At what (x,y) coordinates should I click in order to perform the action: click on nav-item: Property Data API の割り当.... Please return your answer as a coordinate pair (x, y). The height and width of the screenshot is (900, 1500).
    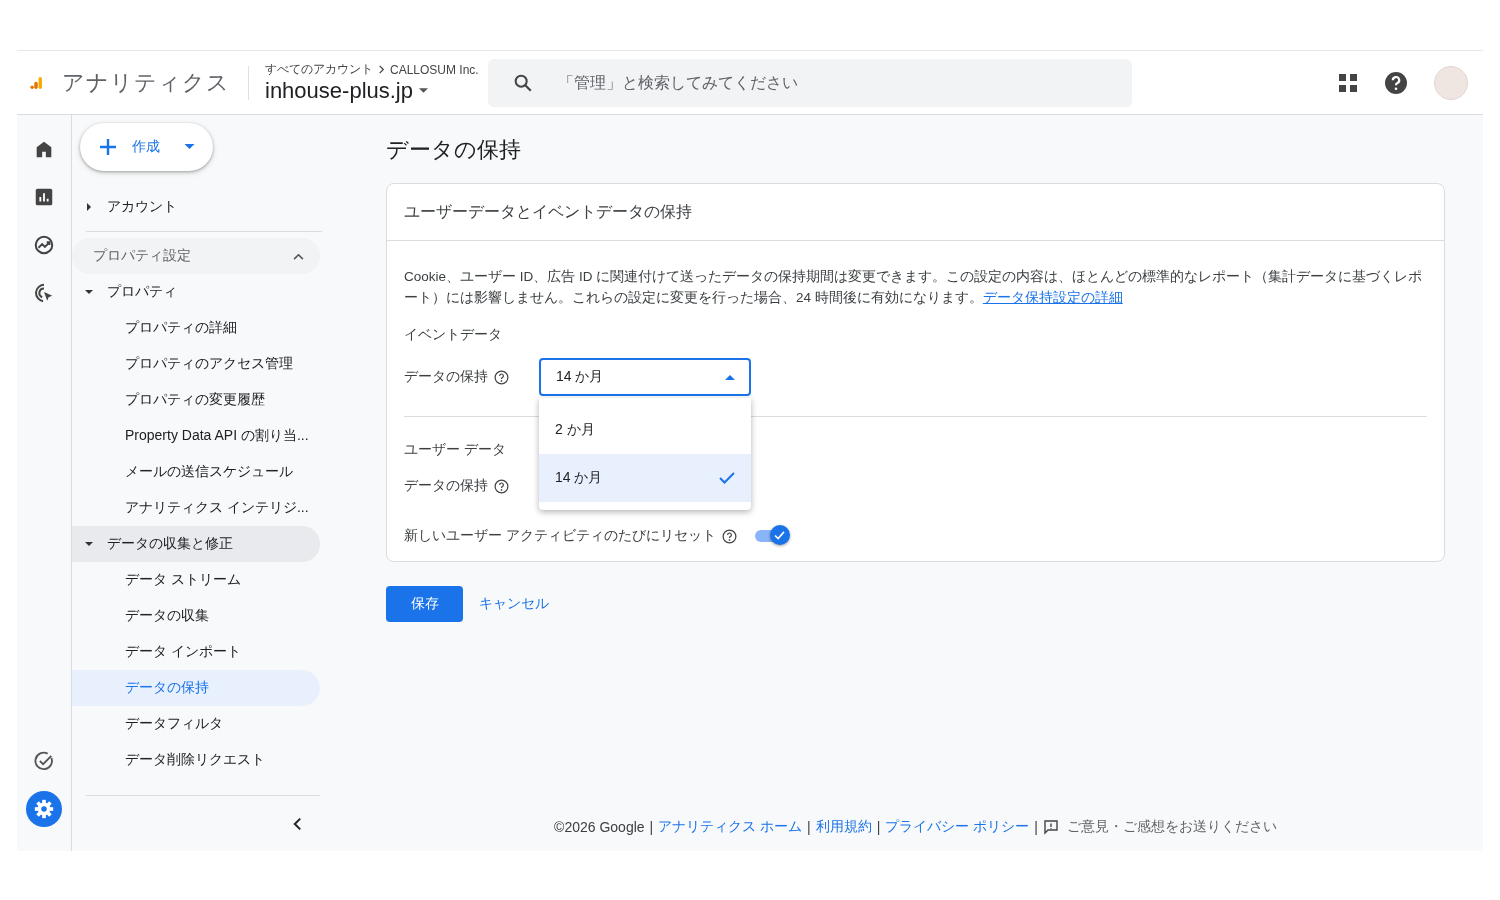
    Looking at the image, I should click on (196, 436).